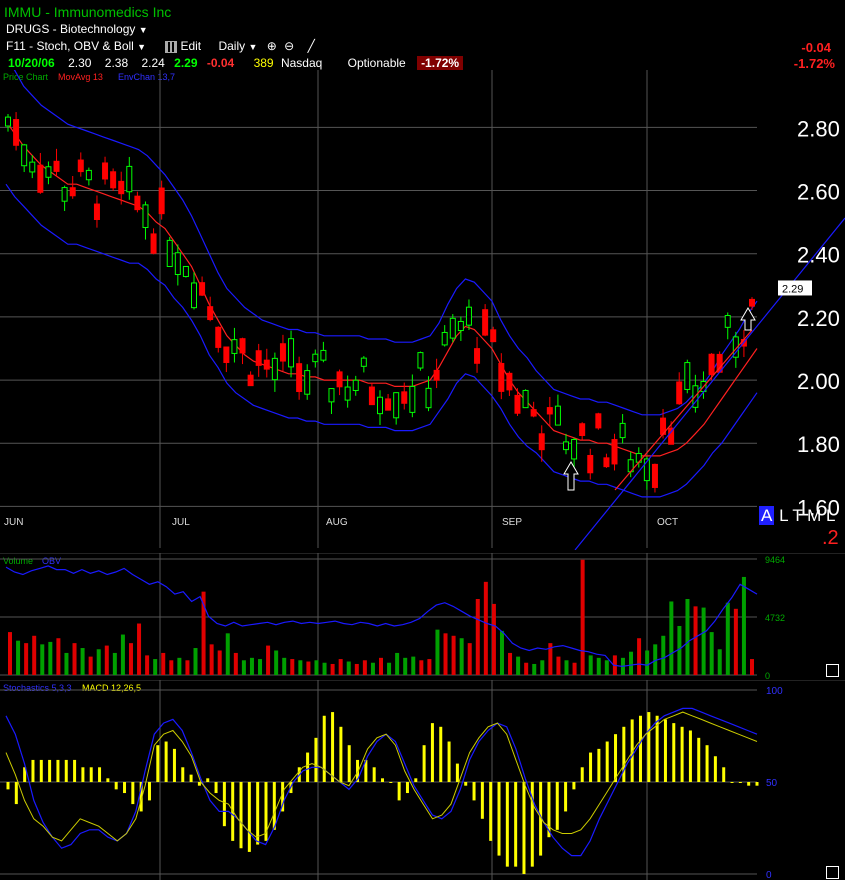 Image resolution: width=845 pixels, height=880 pixels. Describe the element at coordinates (814, 515) in the screenshot. I see `timeframe-m-button: M` at that location.